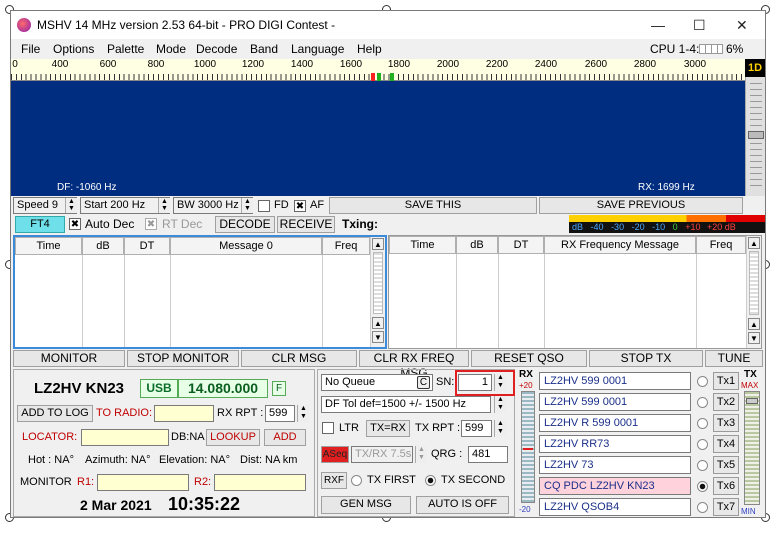 The width and height of the screenshot is (776, 538). Describe the element at coordinates (488, 454) in the screenshot. I see `qrg-field: 481` at that location.